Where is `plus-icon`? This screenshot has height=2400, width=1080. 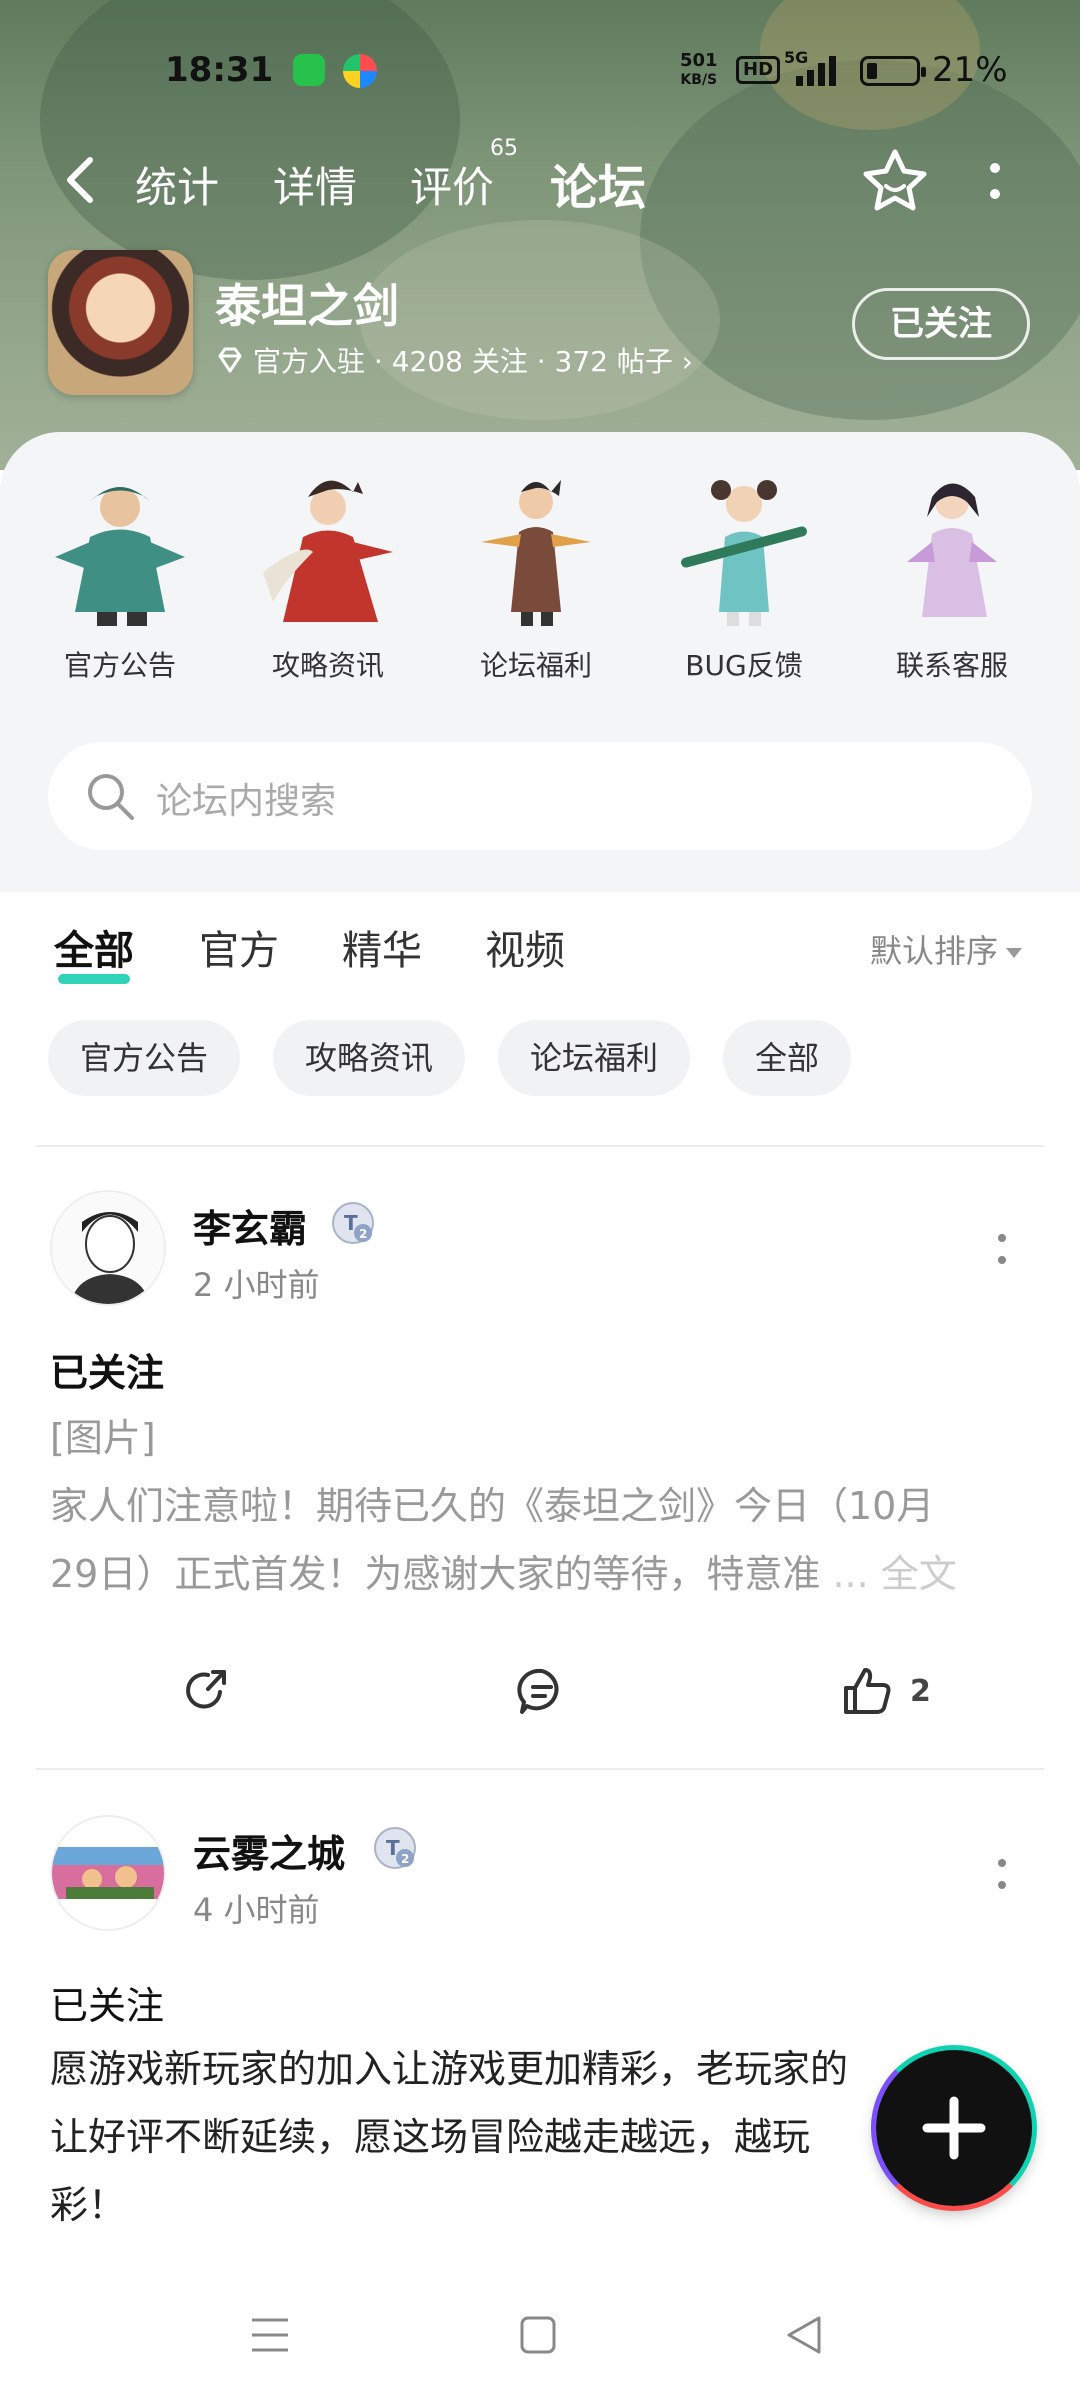 plus-icon is located at coordinates (954, 2128).